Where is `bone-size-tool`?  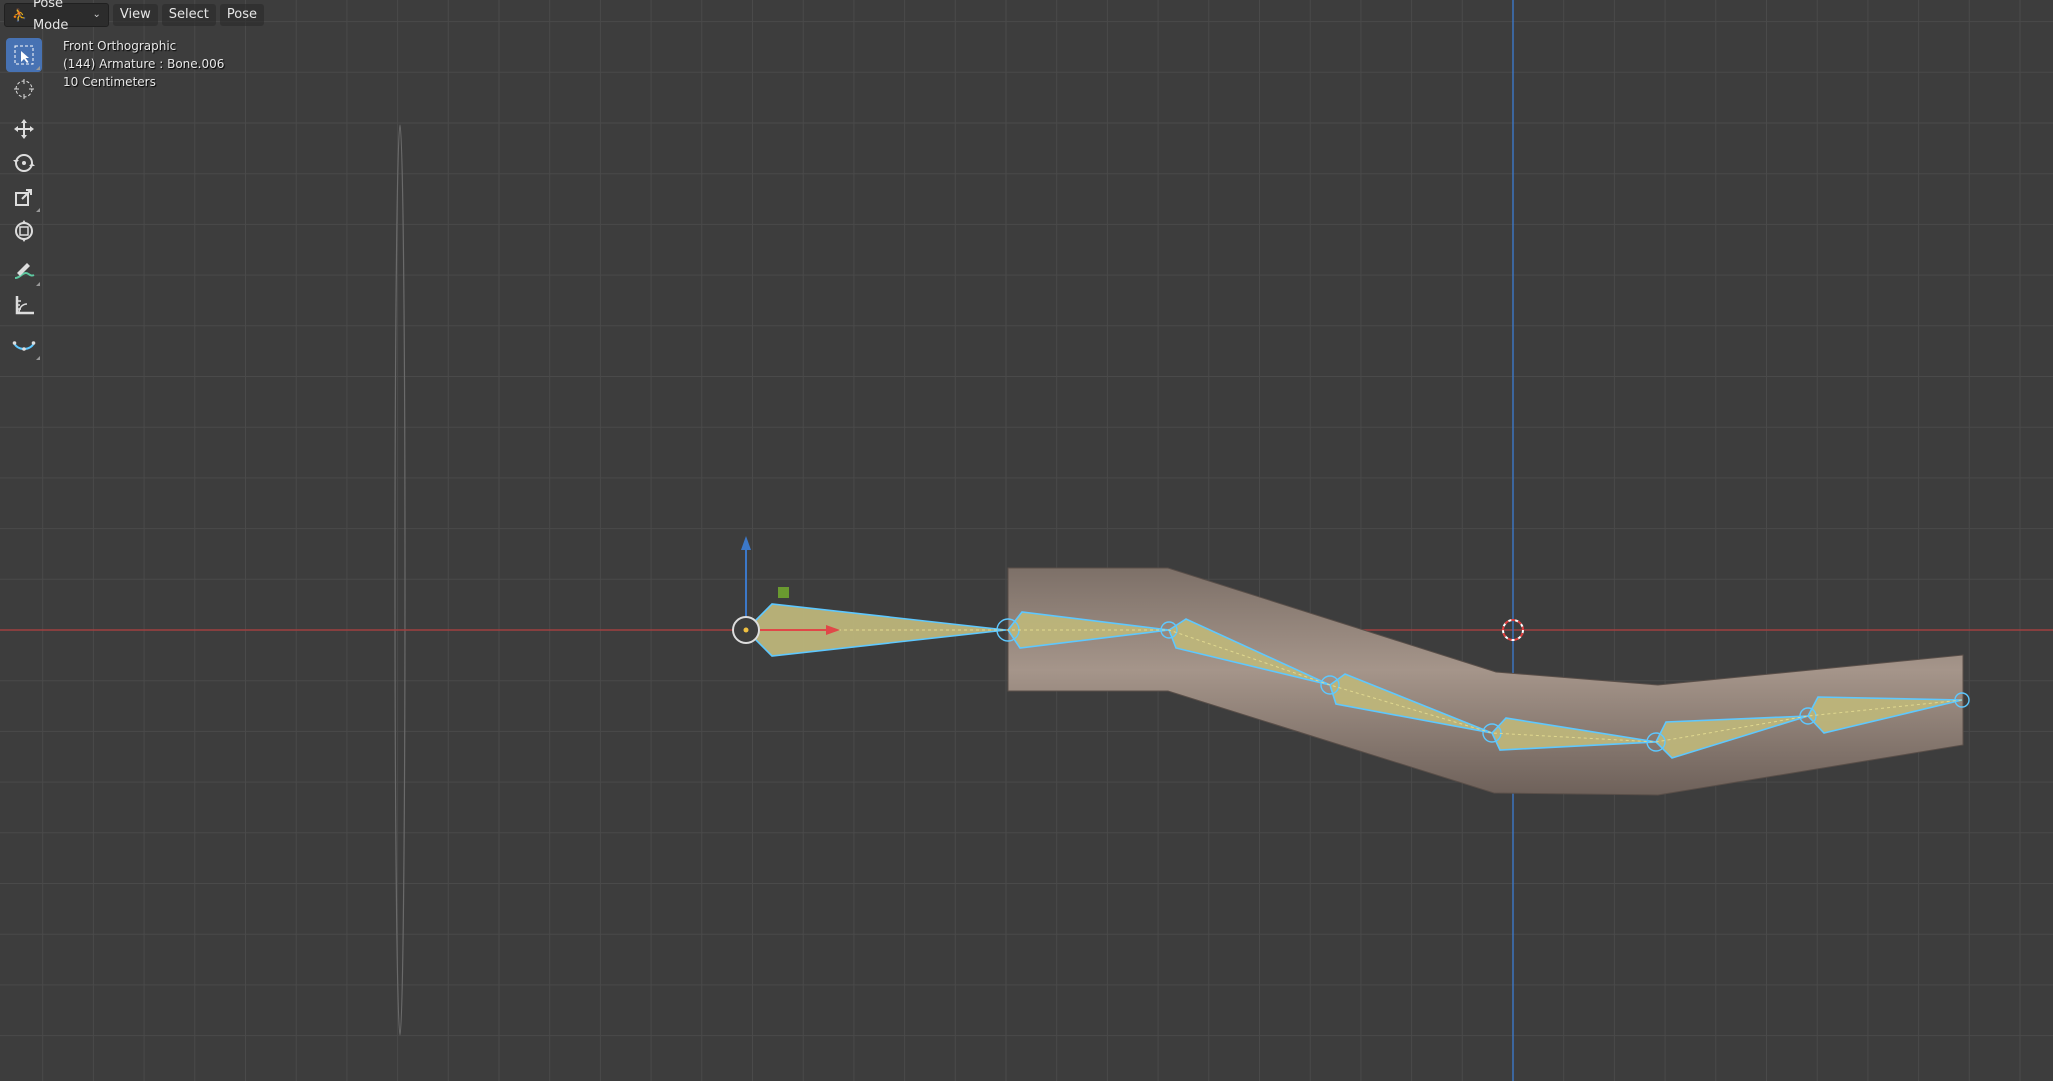 bone-size-tool is located at coordinates (24, 345).